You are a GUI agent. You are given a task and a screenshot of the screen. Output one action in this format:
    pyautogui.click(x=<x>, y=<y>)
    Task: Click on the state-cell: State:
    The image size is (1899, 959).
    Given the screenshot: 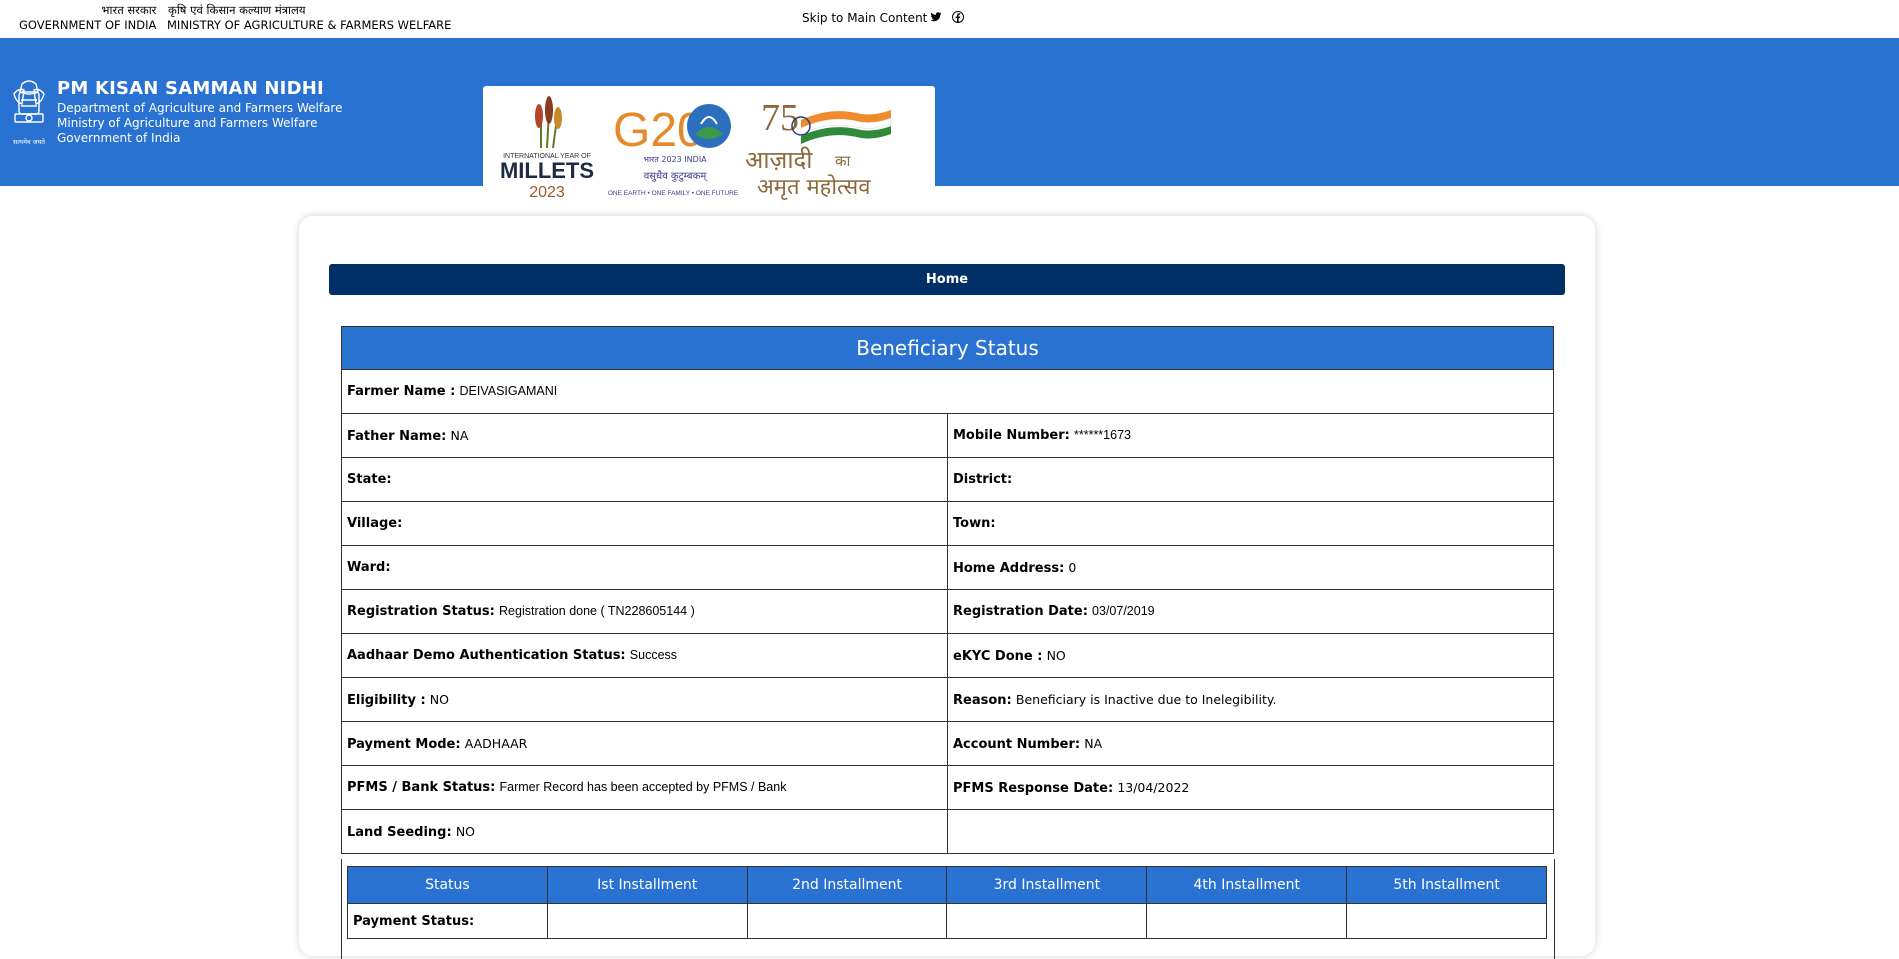 What is the action you would take?
    pyautogui.click(x=644, y=479)
    